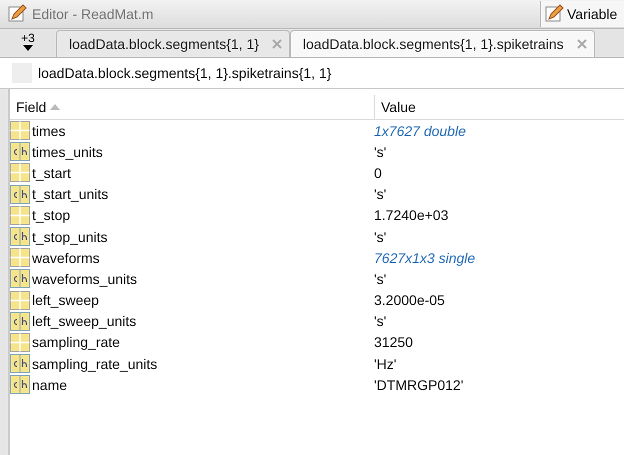 The width and height of the screenshot is (624, 455). What do you see at coordinates (51, 172) in the screenshot?
I see `field-name: t_start` at bounding box center [51, 172].